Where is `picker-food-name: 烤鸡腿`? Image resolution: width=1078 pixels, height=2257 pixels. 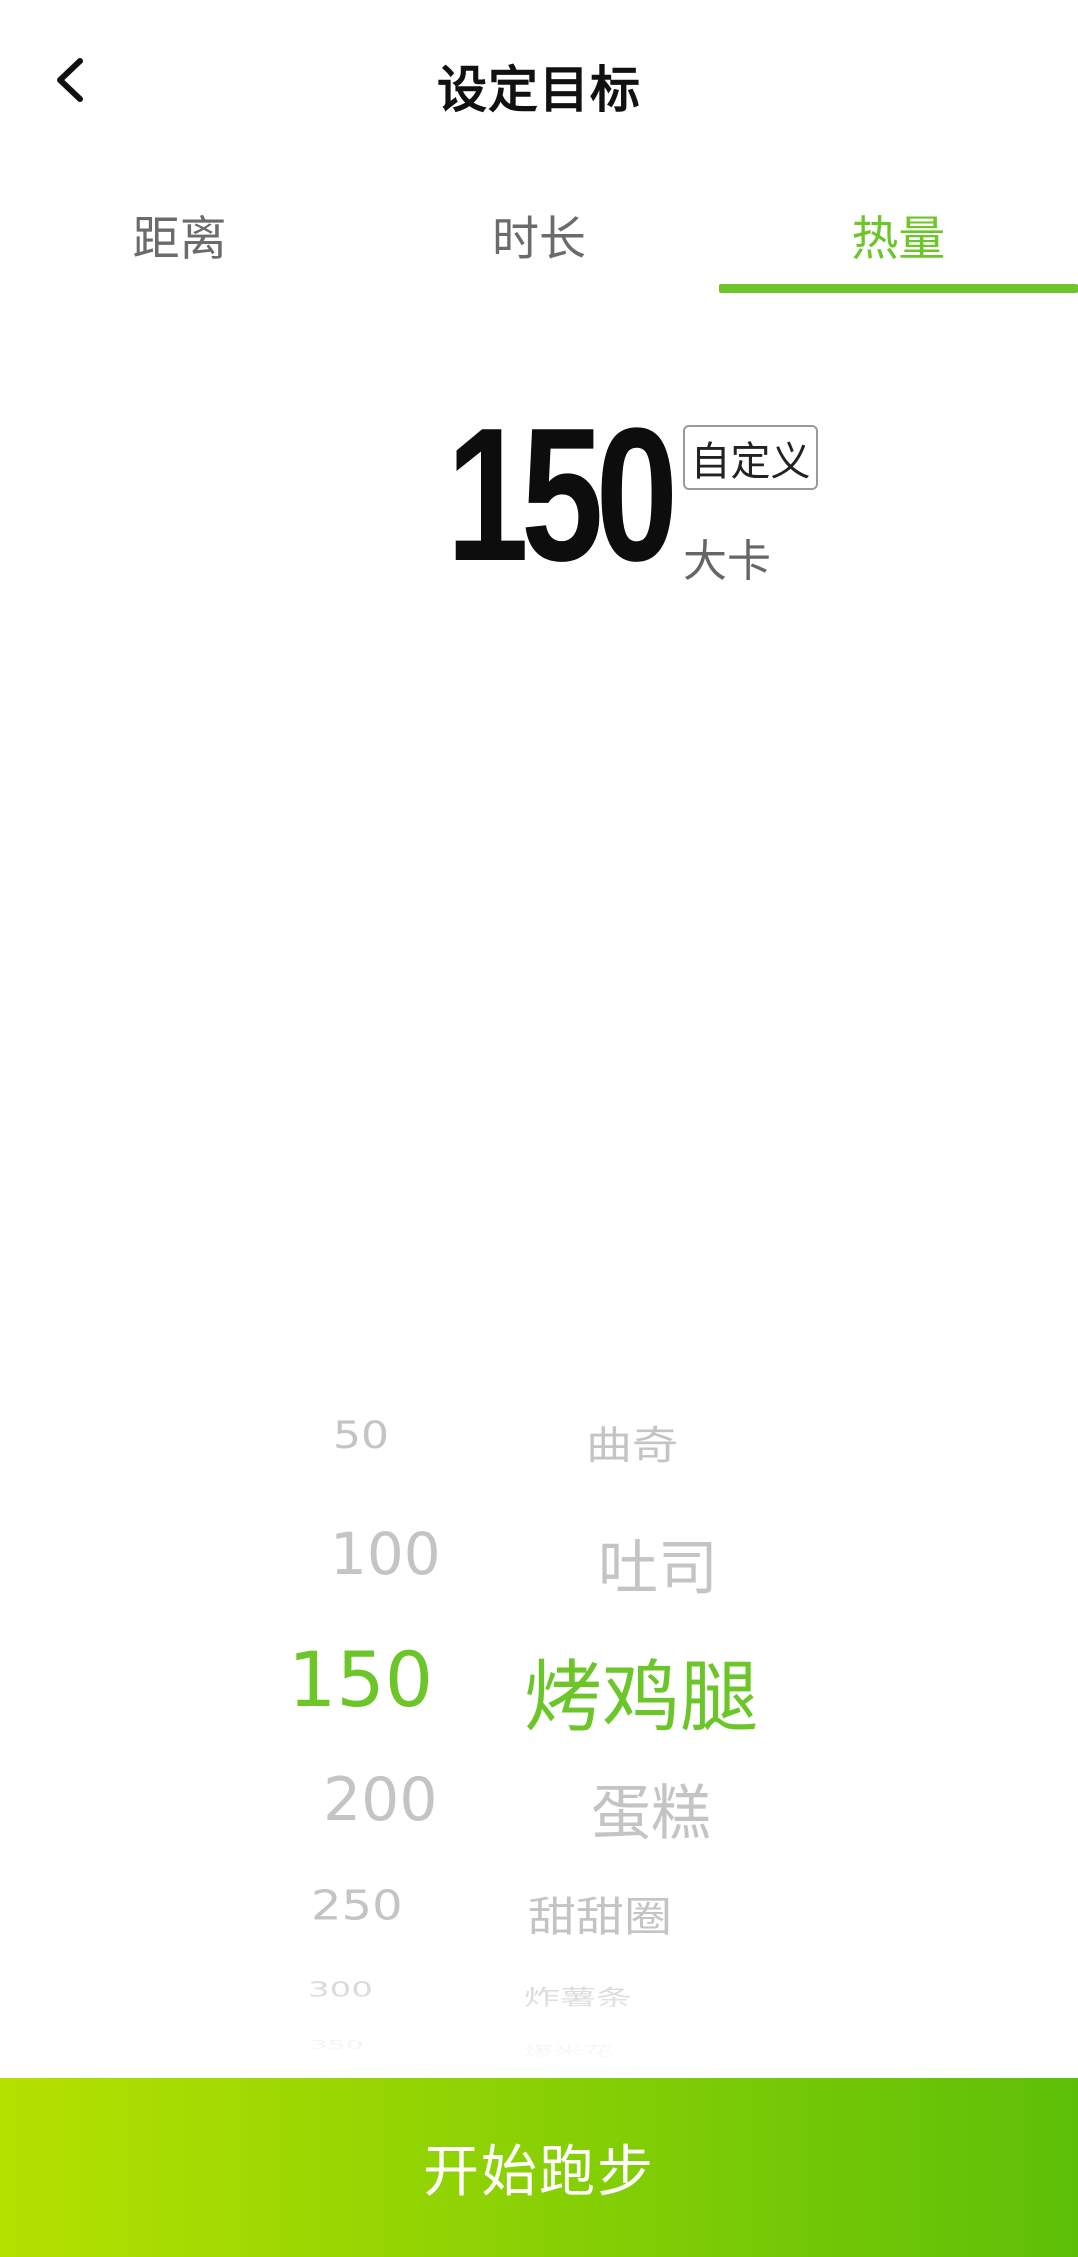 picker-food-name: 烤鸡腿 is located at coordinates (641, 1698).